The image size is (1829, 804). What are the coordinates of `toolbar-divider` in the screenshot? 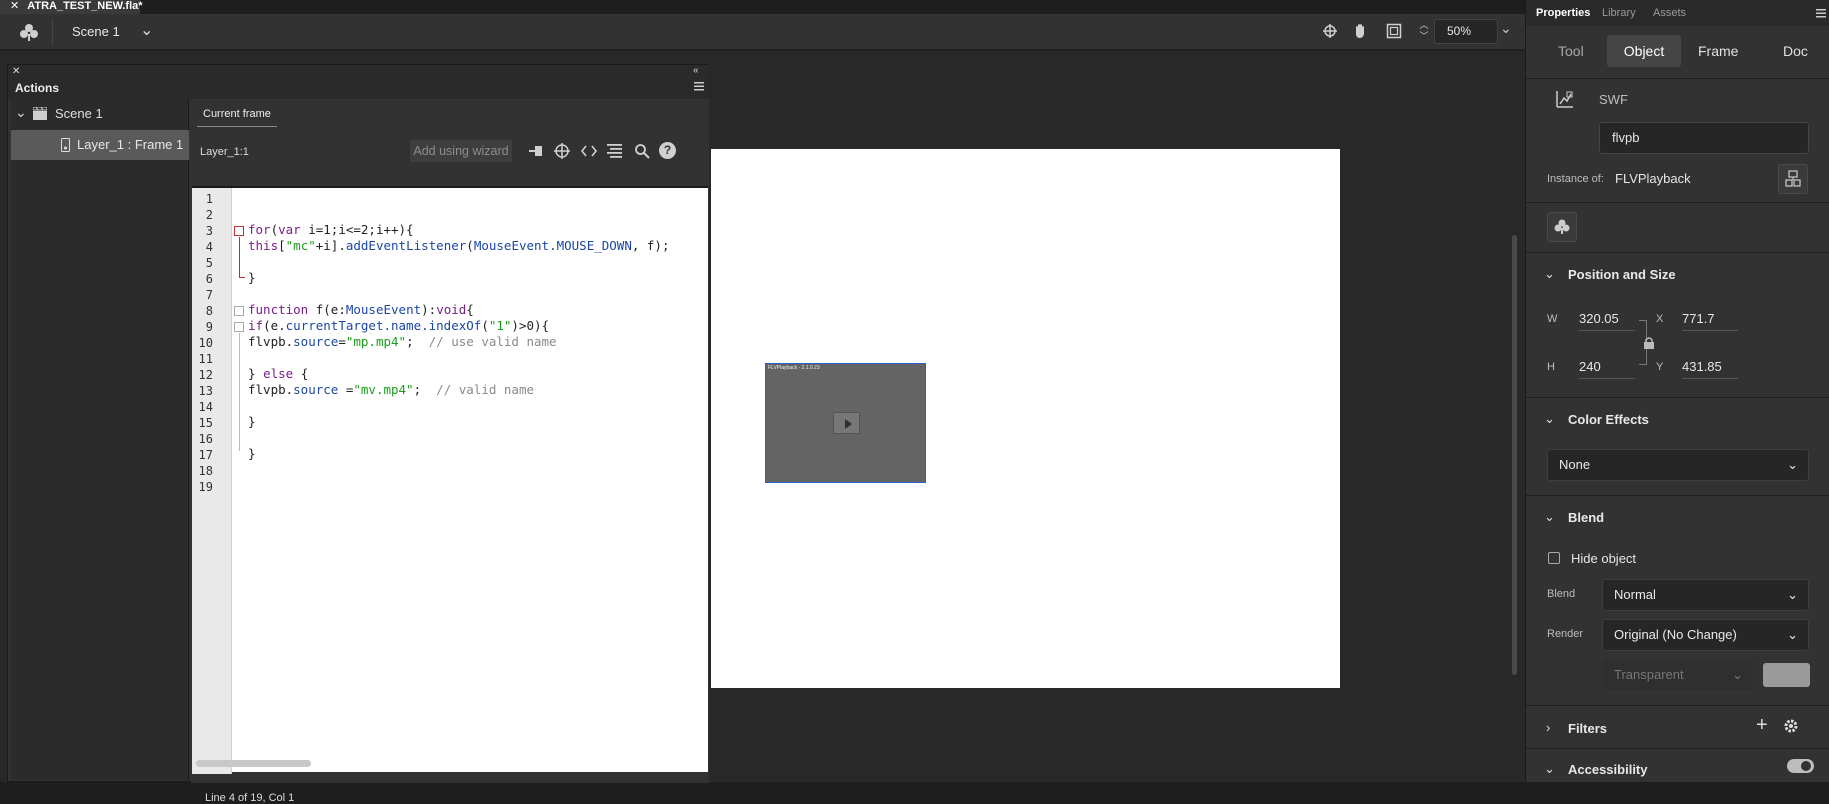 It's located at (52, 32).